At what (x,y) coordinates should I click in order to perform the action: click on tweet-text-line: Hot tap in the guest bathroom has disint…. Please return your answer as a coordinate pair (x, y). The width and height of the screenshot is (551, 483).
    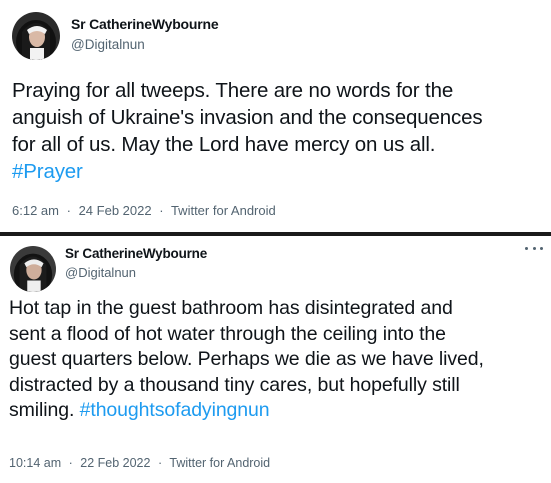
    Looking at the image, I should click on (231, 308).